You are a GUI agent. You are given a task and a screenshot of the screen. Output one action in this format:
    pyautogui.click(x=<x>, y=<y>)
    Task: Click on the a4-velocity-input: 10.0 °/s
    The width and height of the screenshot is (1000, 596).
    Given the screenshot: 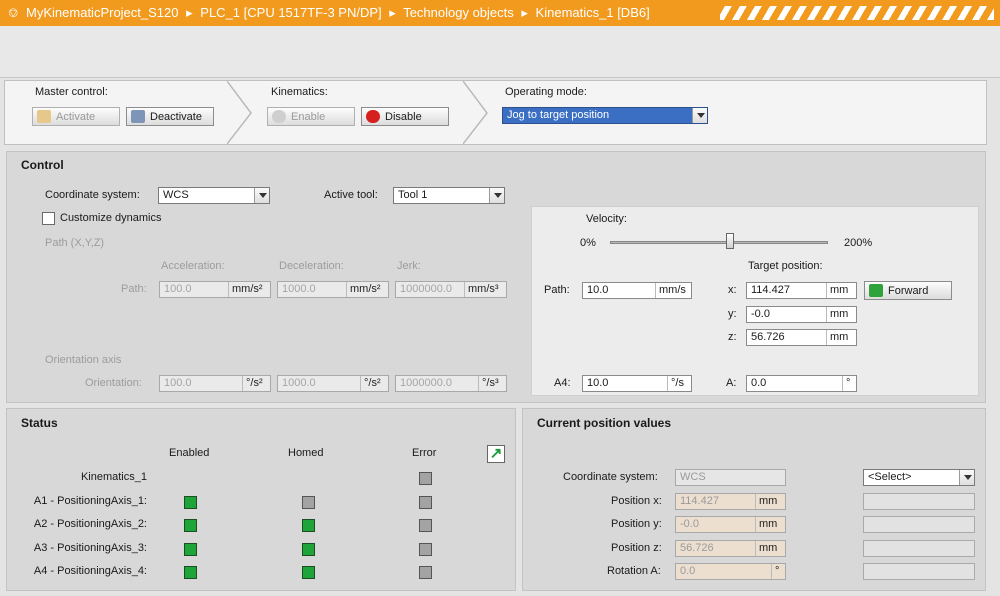 What is the action you would take?
    pyautogui.click(x=637, y=383)
    